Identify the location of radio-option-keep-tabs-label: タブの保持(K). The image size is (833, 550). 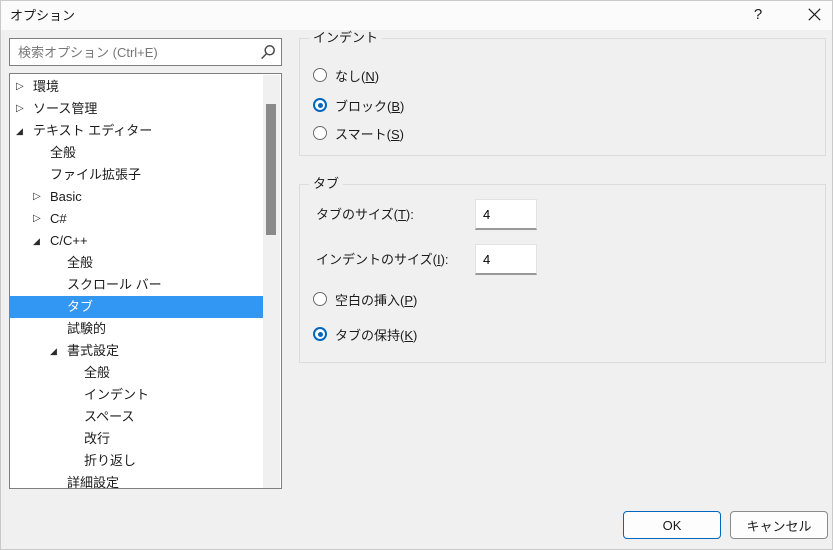
(376, 335).